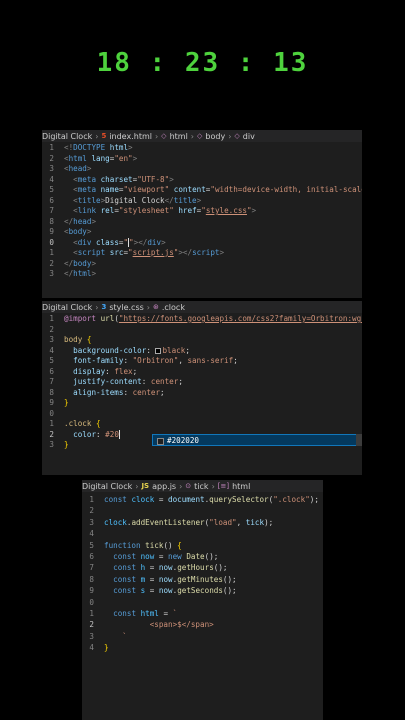 The width and height of the screenshot is (405, 720). I want to click on breadcrumb-item: tick, so click(201, 486).